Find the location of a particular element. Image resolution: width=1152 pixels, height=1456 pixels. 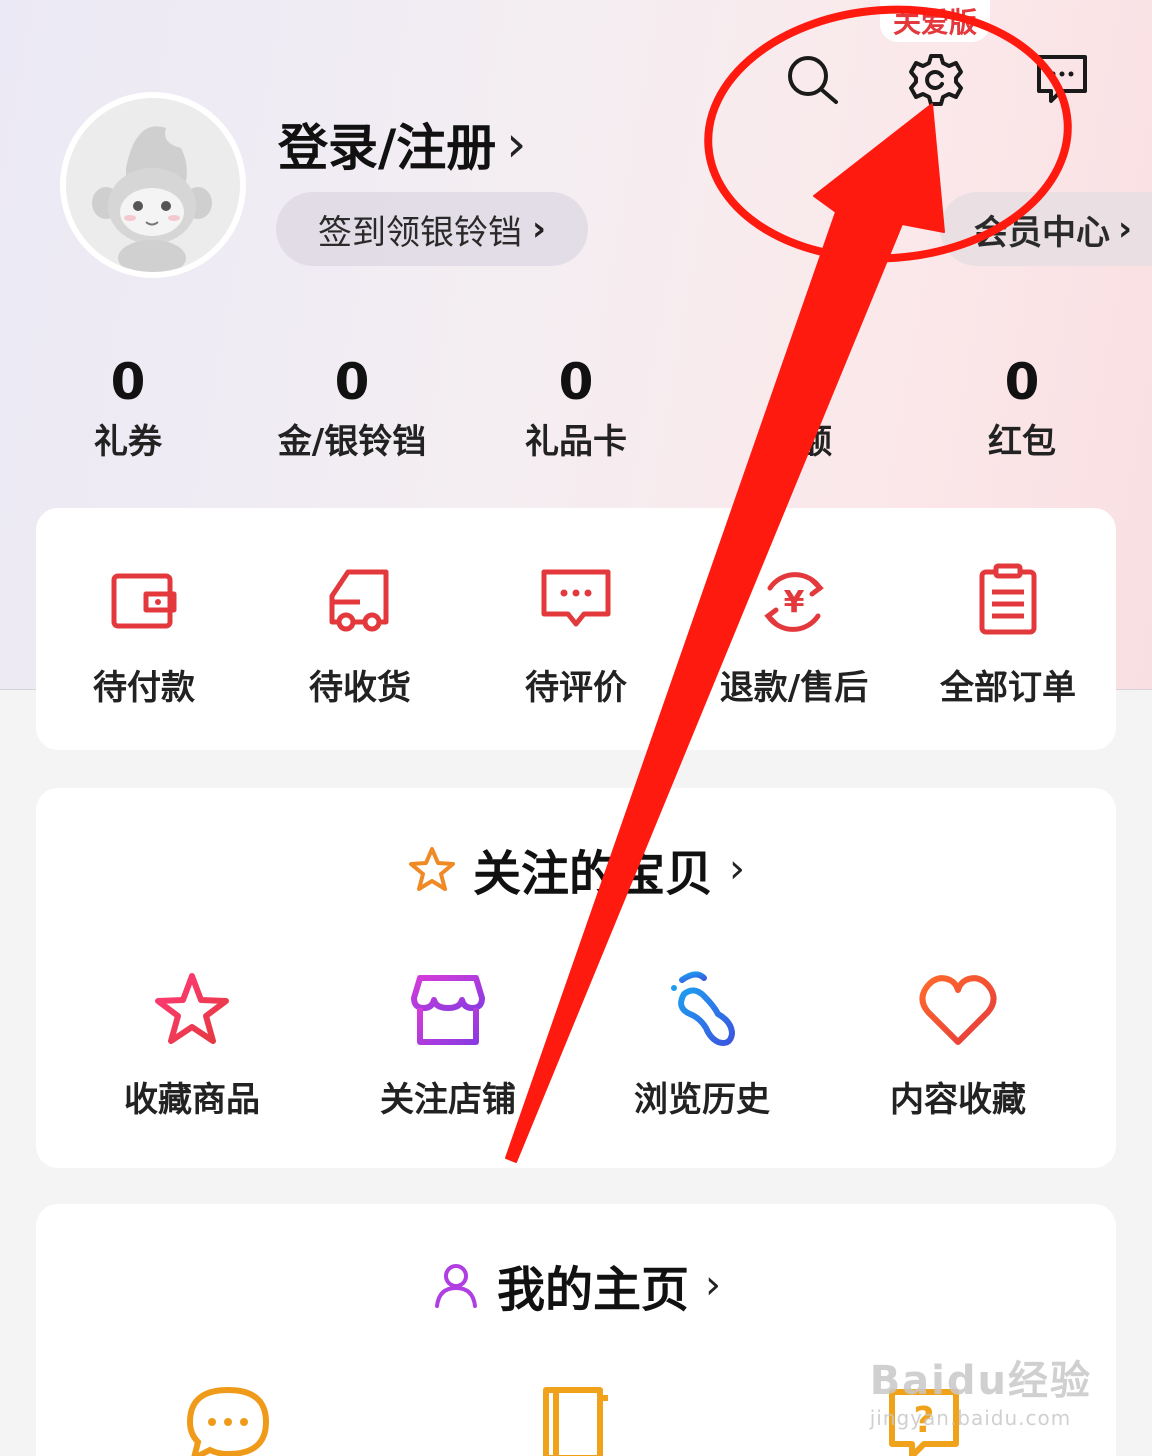

order-refund-aftersale: ¥ 退款/售后 is located at coordinates (794, 635).